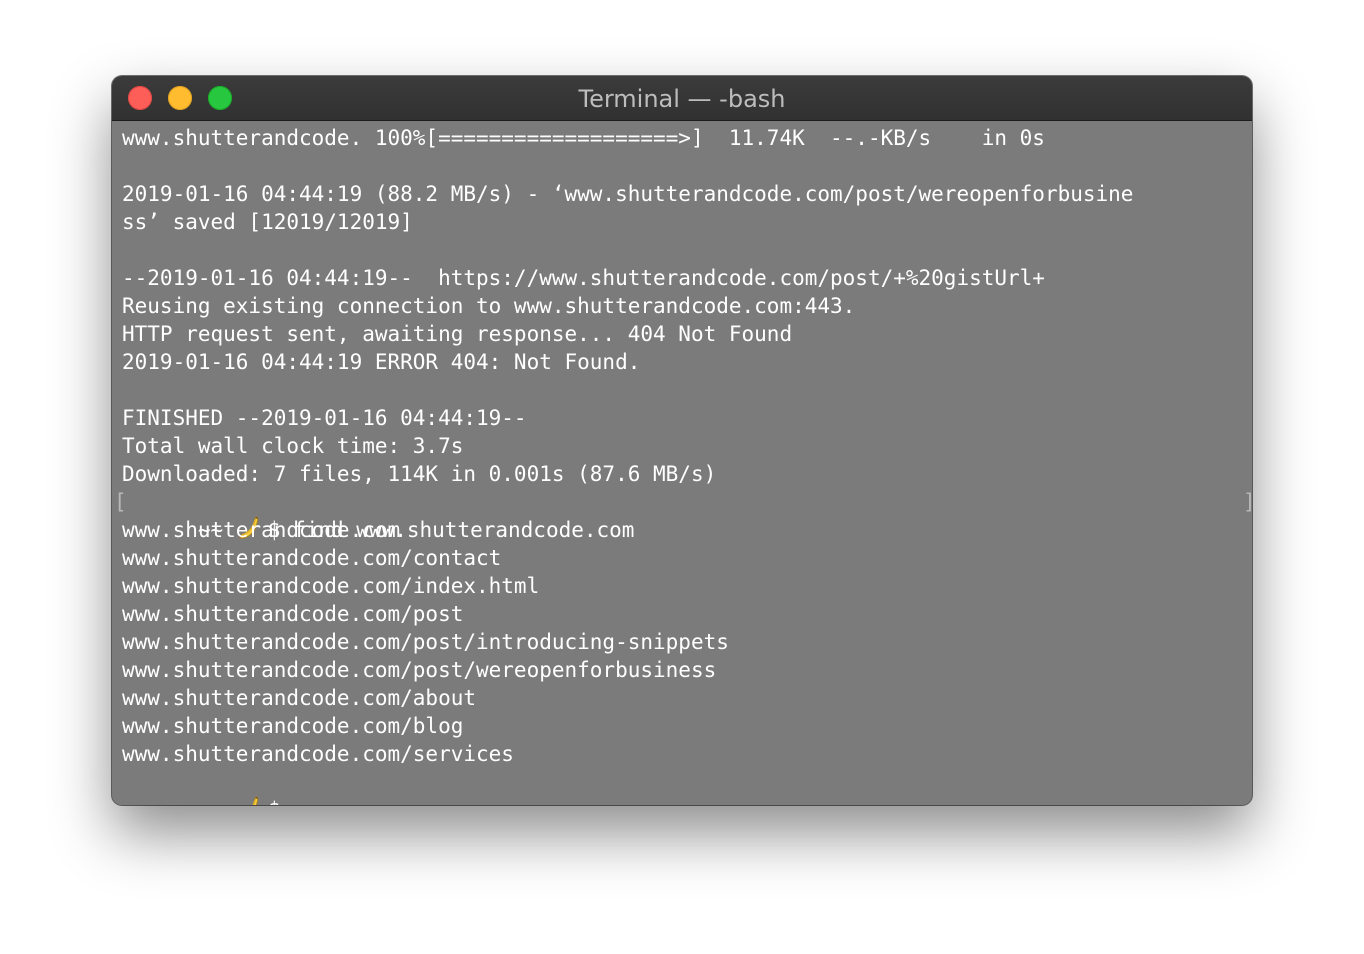 Image resolution: width=1364 pixels, height=954 pixels. Describe the element at coordinates (120, 502) in the screenshot. I see `prompt-bracket-left: [` at that location.